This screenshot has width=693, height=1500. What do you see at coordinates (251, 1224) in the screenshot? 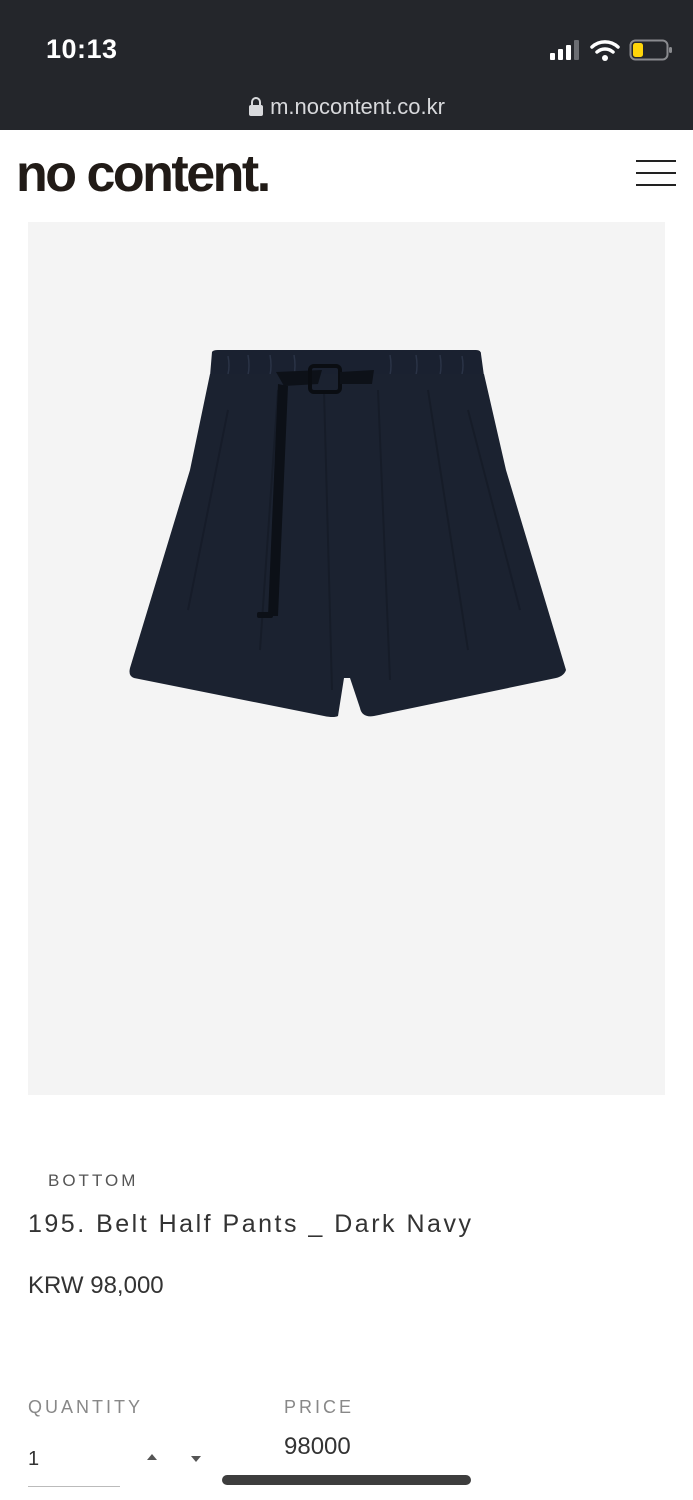
I see `product-name: 195. Belt Half Pants _ Dark Navy` at bounding box center [251, 1224].